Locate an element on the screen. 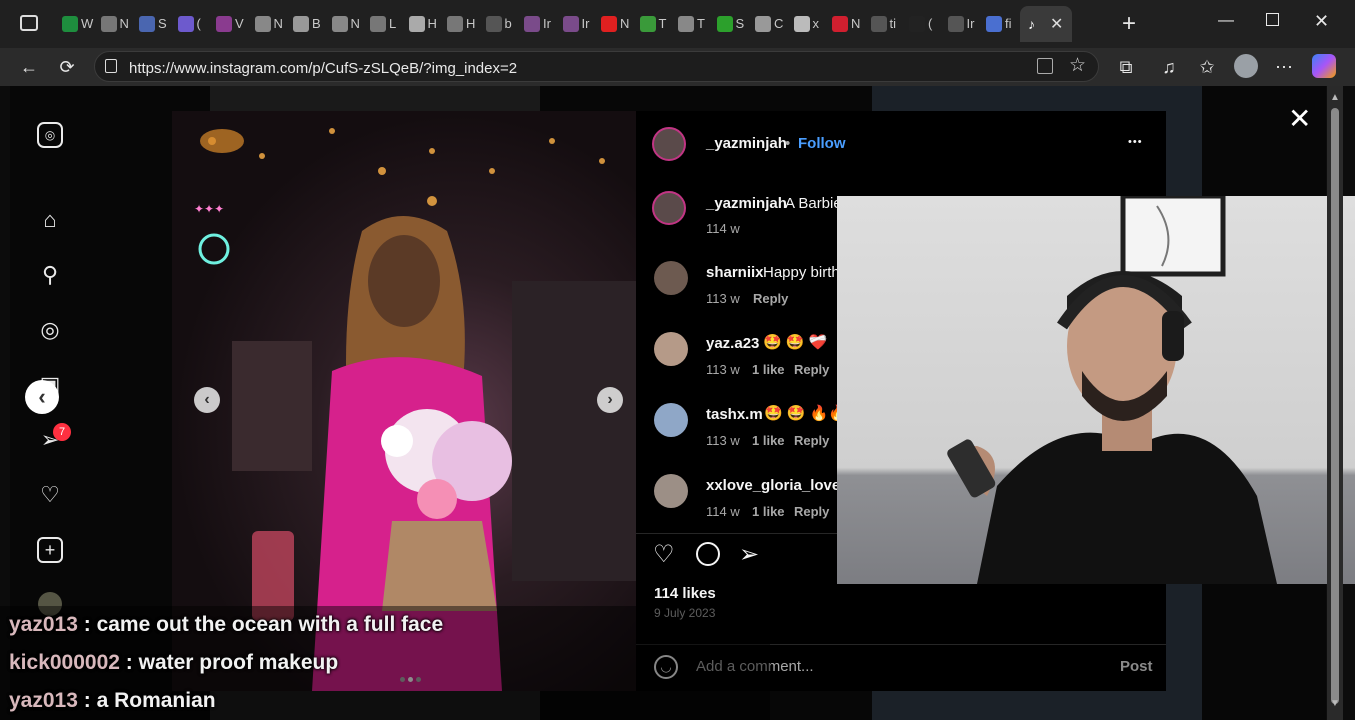 The width and height of the screenshot is (1355, 720). copilot-icon is located at coordinates (1324, 66).